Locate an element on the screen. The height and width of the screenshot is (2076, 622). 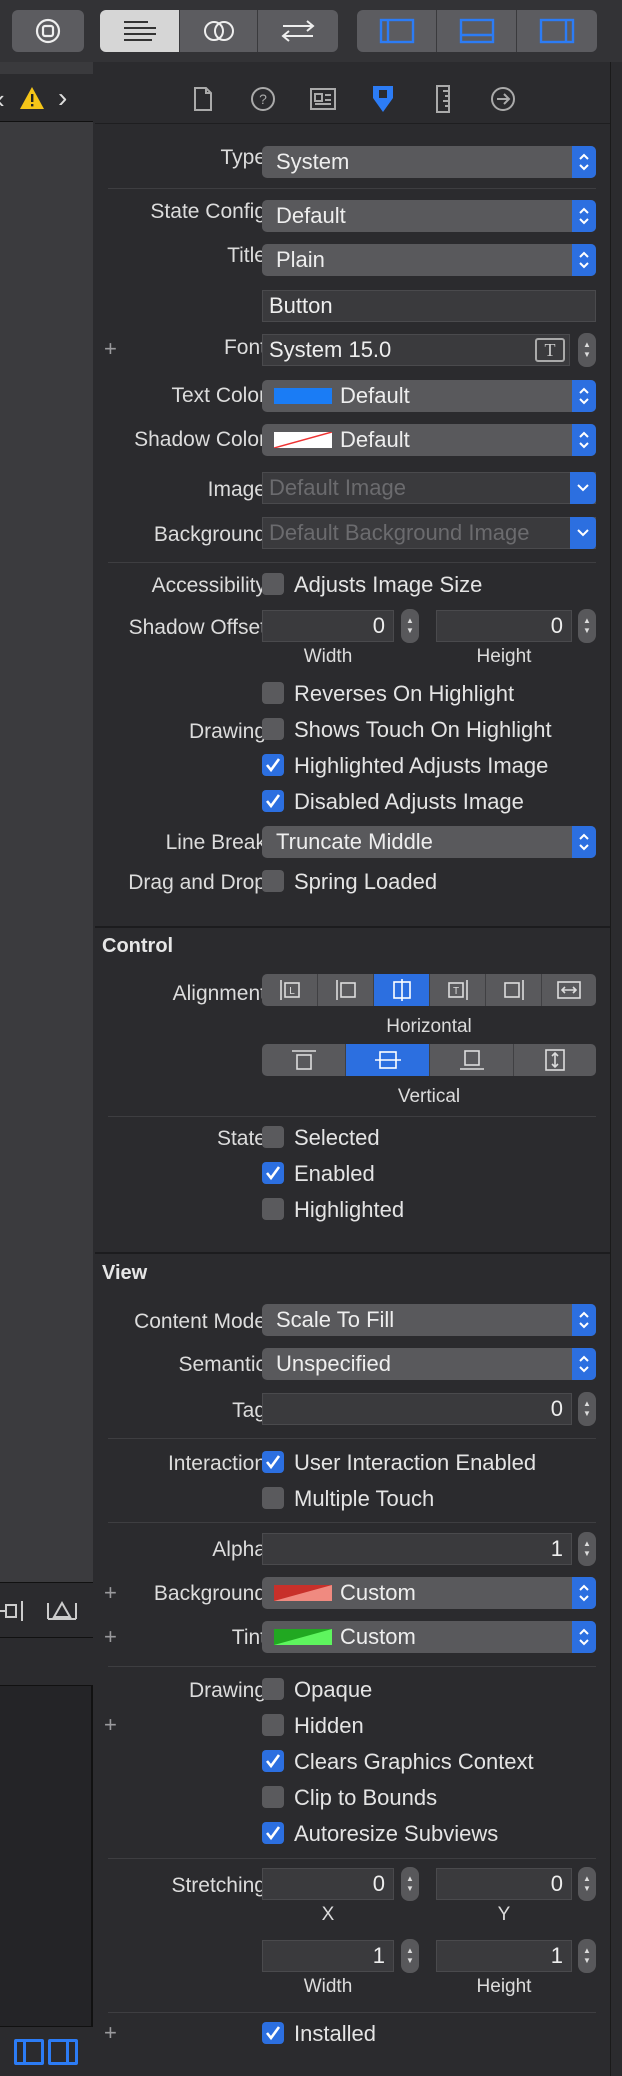
align-vertical-fill-button is located at coordinates (555, 1060).